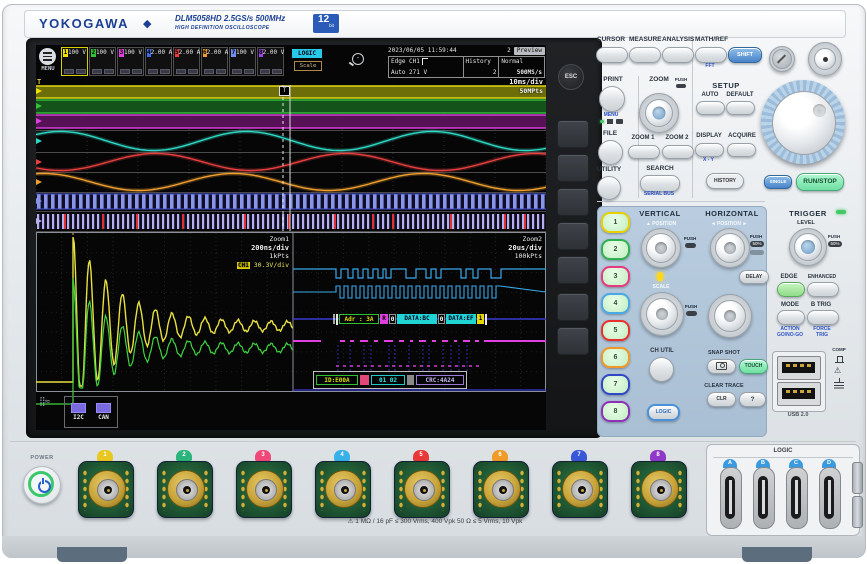 The width and height of the screenshot is (867, 564). What do you see at coordinates (307, 53) in the screenshot?
I see `logic-badge: LOGIC` at bounding box center [307, 53].